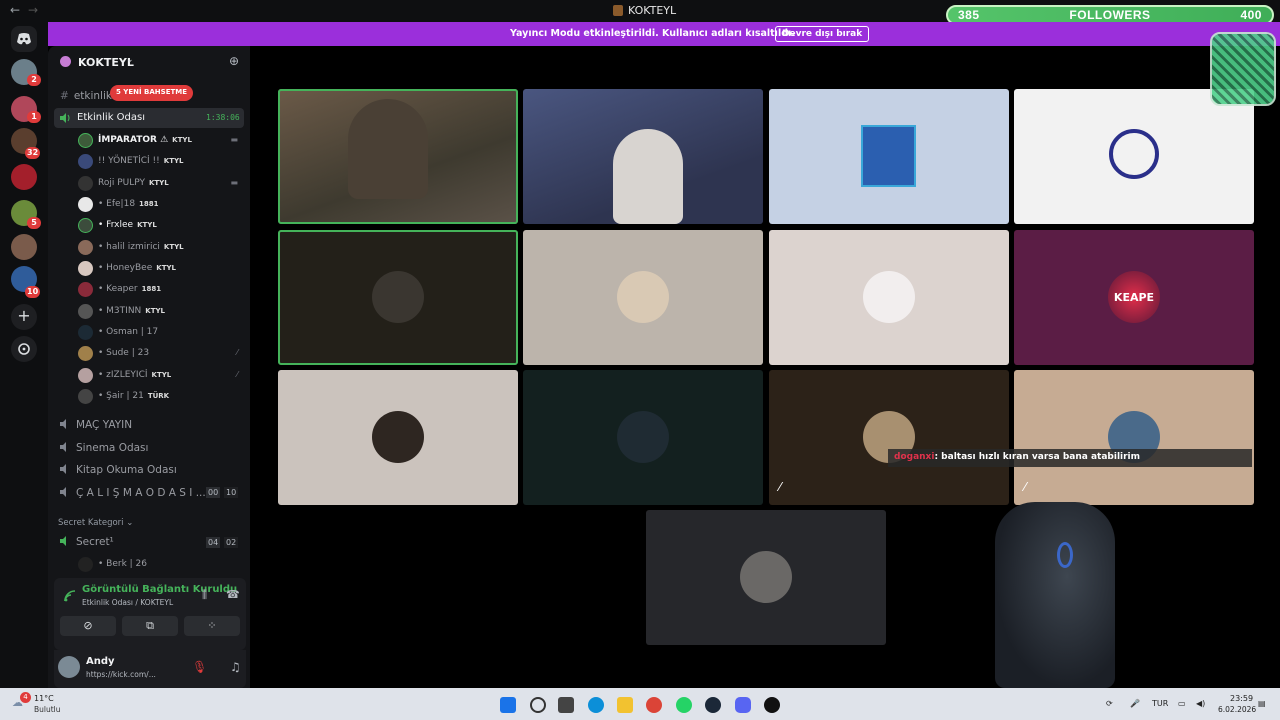 The width and height of the screenshot is (1280, 720). Describe the element at coordinates (95, 523) in the screenshot. I see `category-header: Secret Kategori ⌄` at that location.